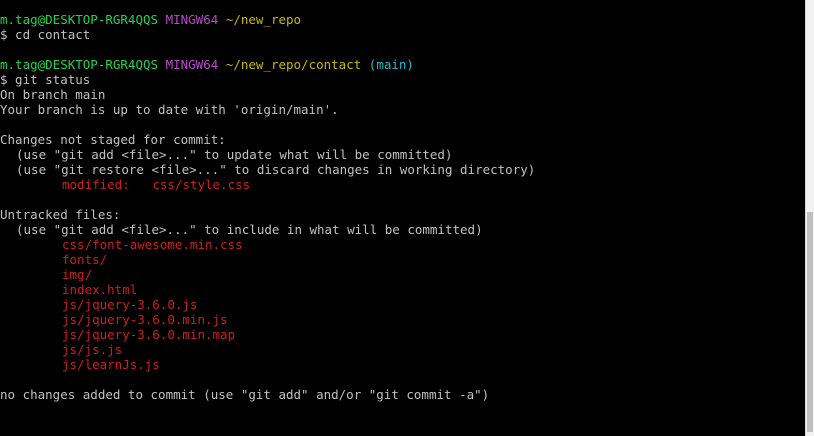 This screenshot has width=814, height=436. What do you see at coordinates (201, 184) in the screenshot?
I see `modified-file: css/style.css` at bounding box center [201, 184].